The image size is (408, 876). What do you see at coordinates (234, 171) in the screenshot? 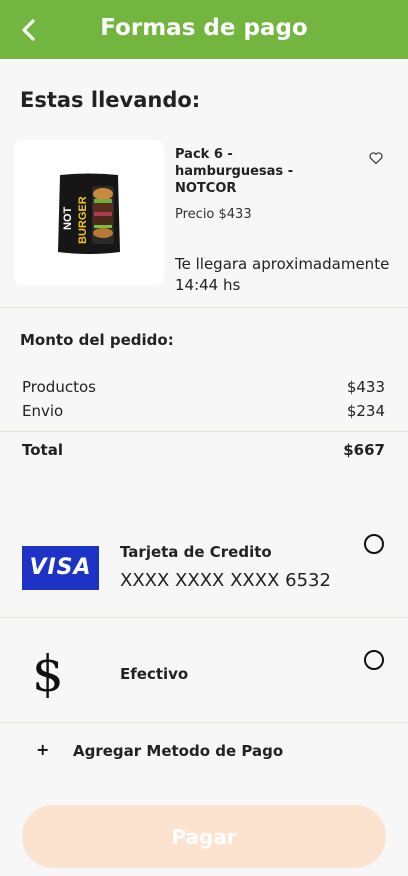
I see `product-name: Pack 6 - hamburguesas - NOTCOR` at bounding box center [234, 171].